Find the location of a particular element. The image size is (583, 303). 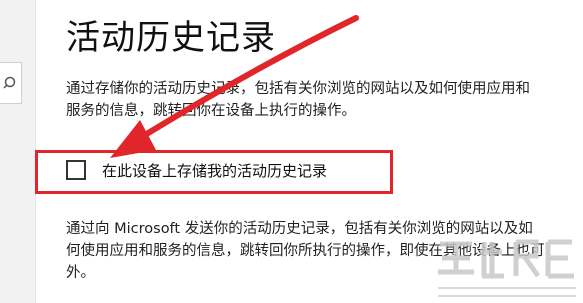

left-sidebar-strip is located at coordinates (18, 151).